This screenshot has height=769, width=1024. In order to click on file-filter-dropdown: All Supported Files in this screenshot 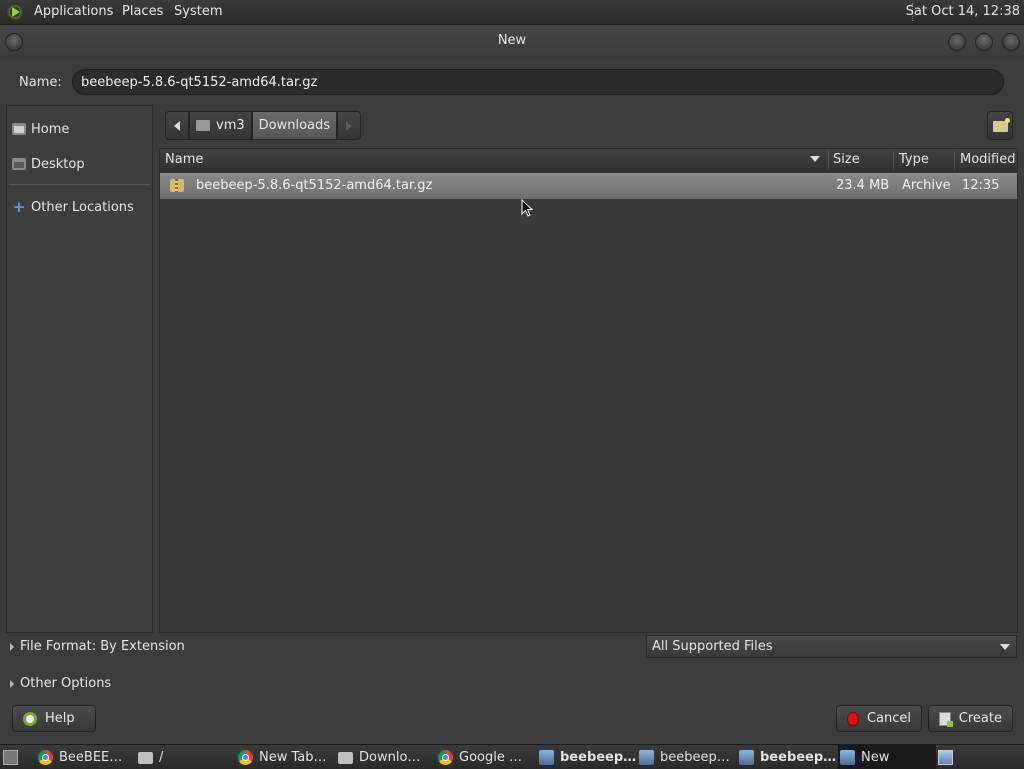, I will do `click(831, 646)`.